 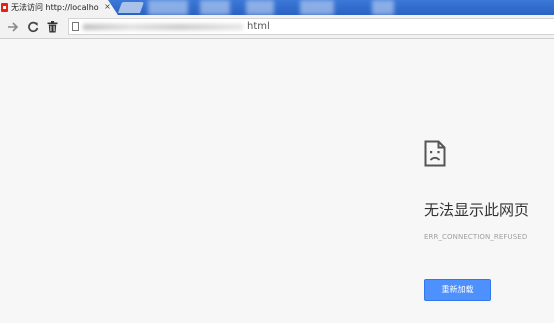 I want to click on new-tab-button, so click(x=131, y=7).